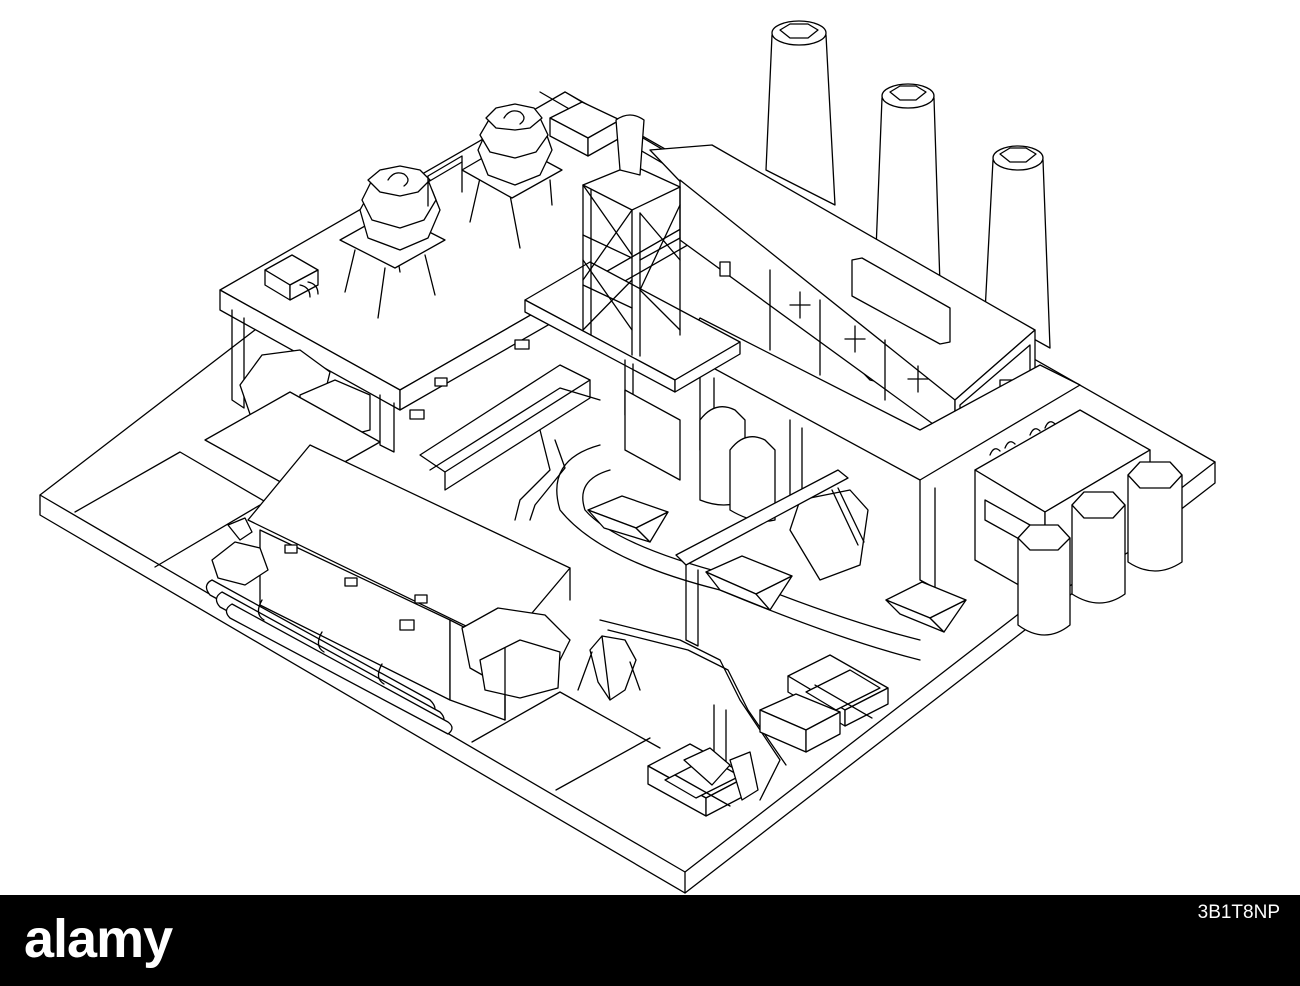  Describe the element at coordinates (650, 940) in the screenshot. I see `watermark-footer: alamy 3B1T8NP` at that location.